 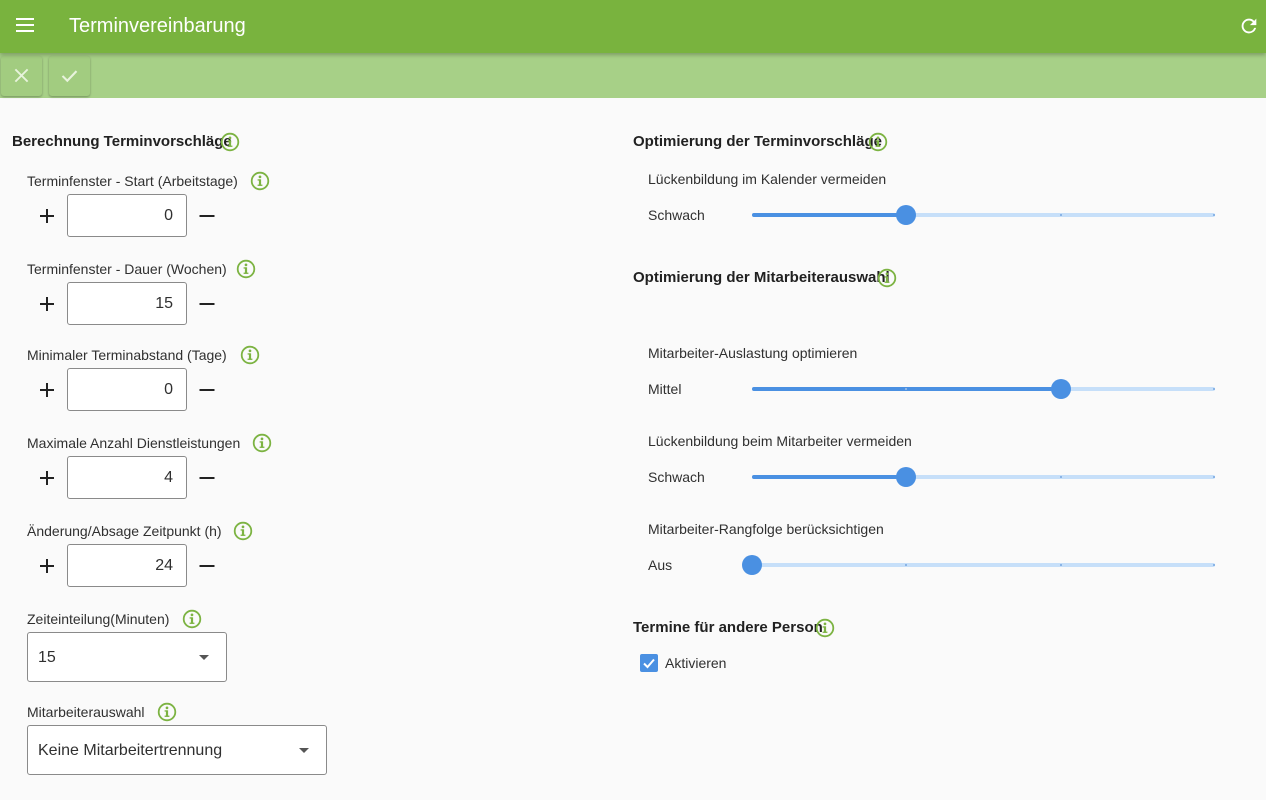 I want to click on field-label-absage: Änderung/Absage Zeitpunkt (h), so click(x=124, y=531).